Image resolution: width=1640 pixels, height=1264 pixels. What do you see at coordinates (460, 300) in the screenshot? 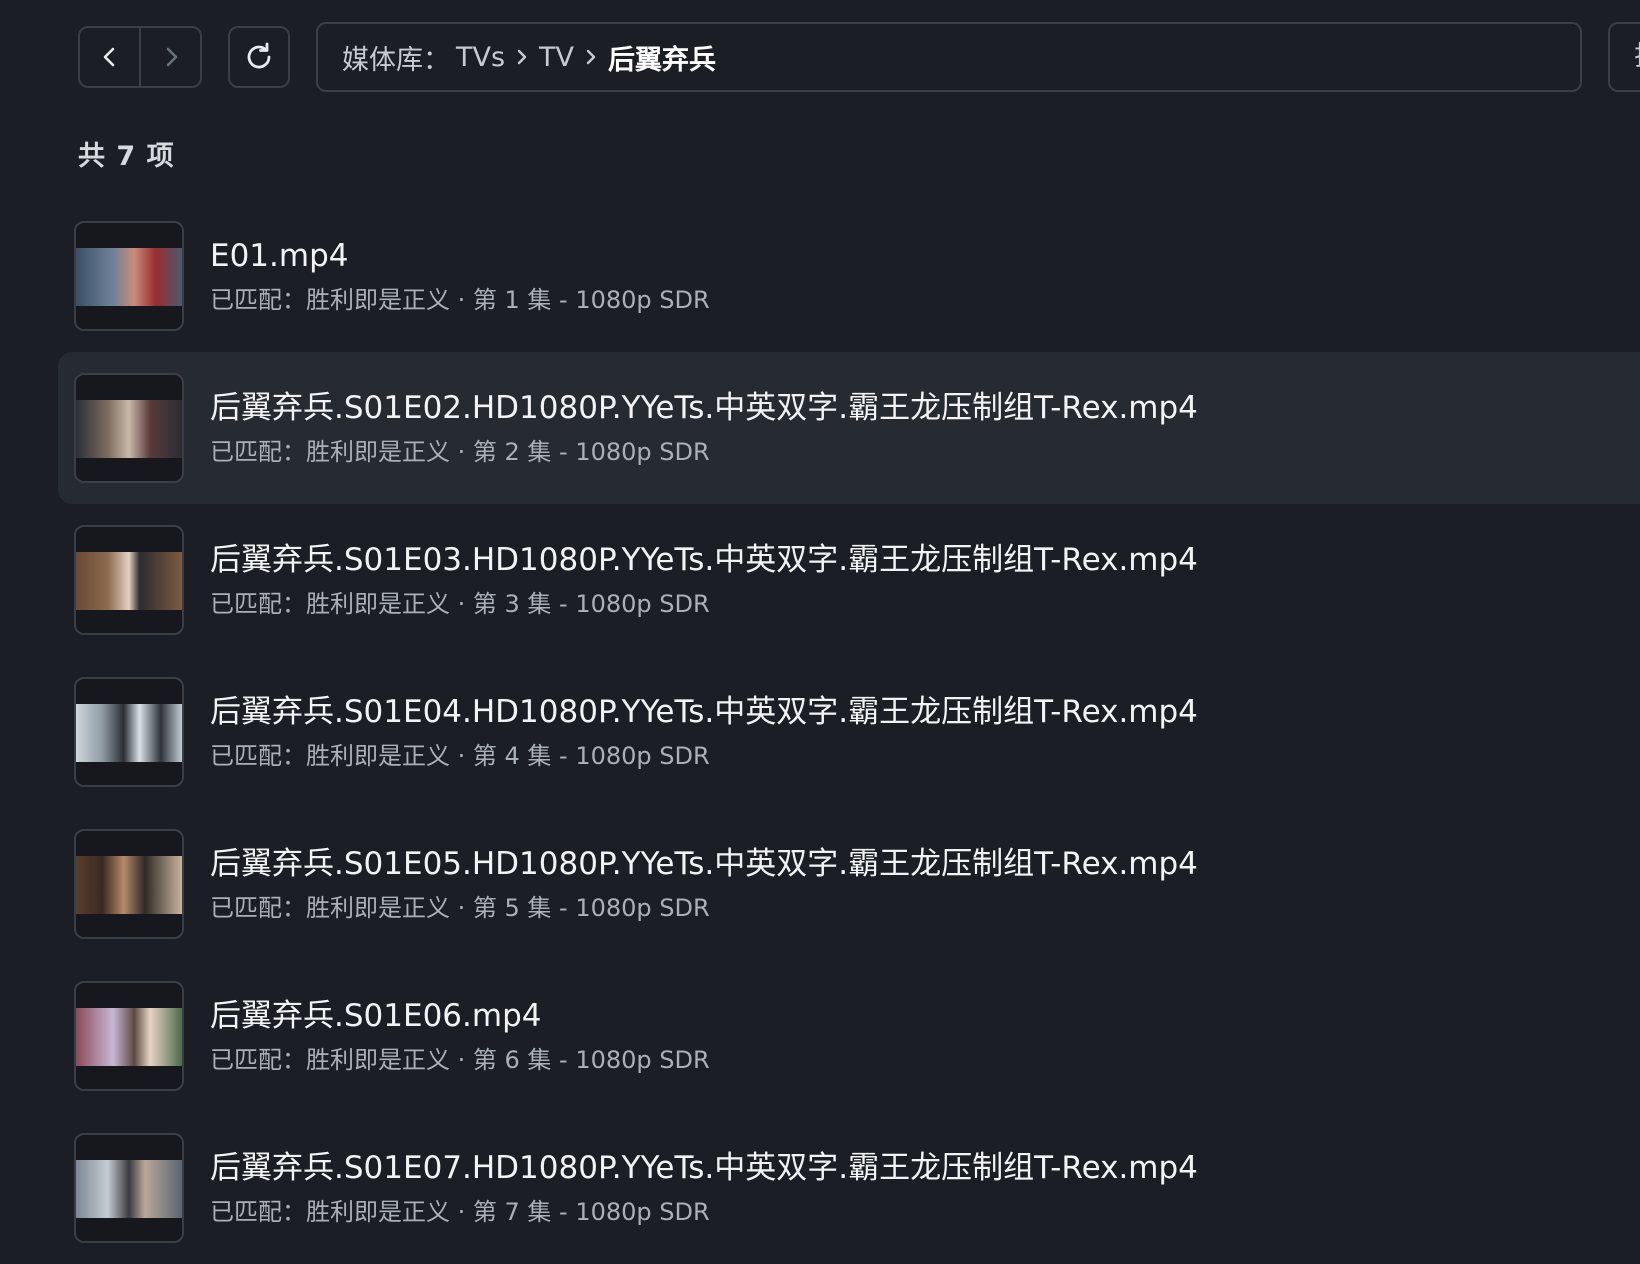
I see `file-match-info: 已匹配：胜利即是正义 · 第 1 集 - 1080p SDR` at bounding box center [460, 300].